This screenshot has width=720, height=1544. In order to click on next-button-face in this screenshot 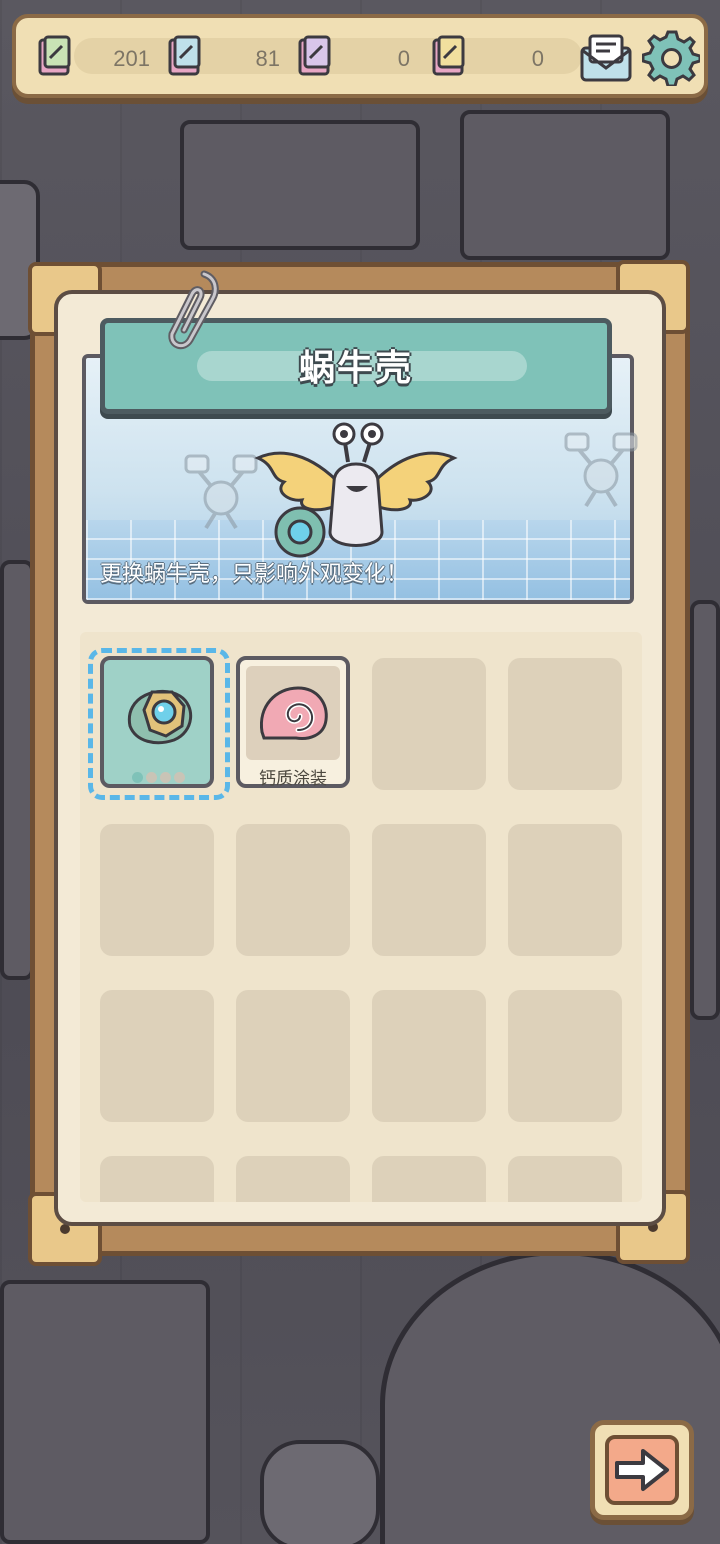, I will do `click(642, 1470)`.